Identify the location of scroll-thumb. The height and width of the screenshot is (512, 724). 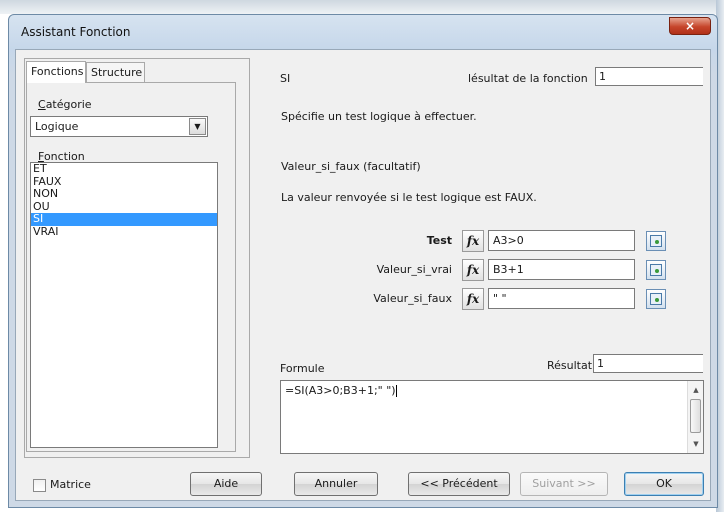
(695, 416).